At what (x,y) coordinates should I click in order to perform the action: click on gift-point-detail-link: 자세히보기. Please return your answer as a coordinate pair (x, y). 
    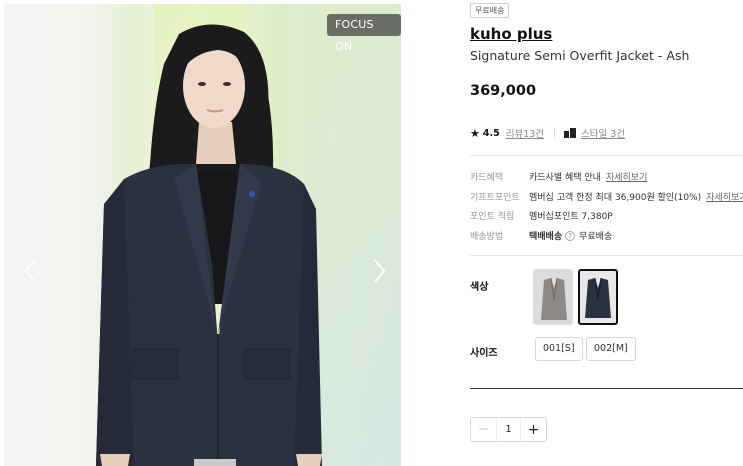
    Looking at the image, I should click on (724, 196).